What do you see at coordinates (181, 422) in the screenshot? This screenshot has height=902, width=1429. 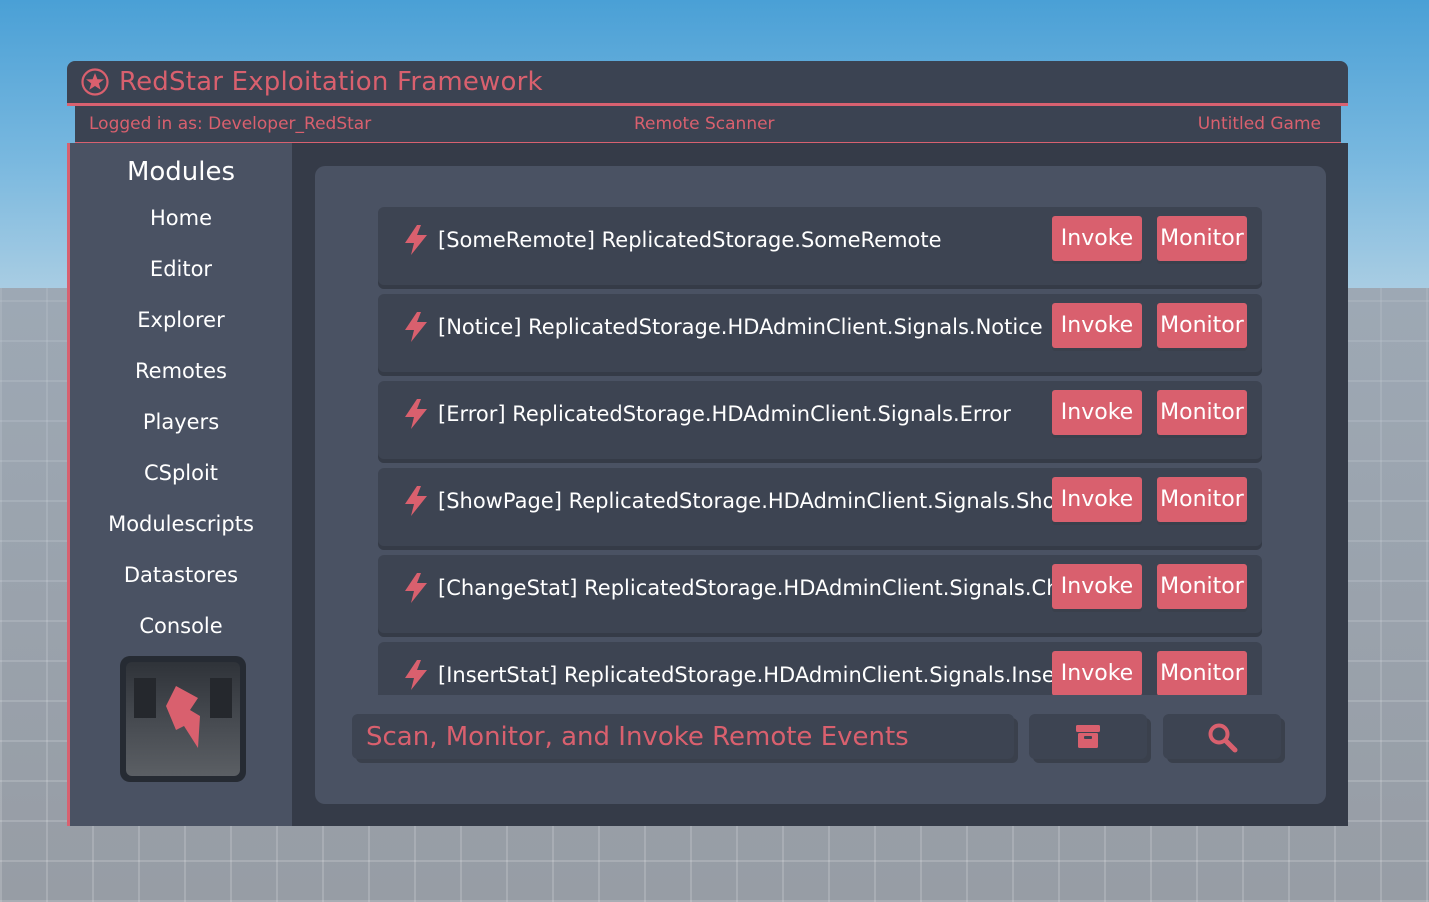 I see `sidebar-item-players: Players` at bounding box center [181, 422].